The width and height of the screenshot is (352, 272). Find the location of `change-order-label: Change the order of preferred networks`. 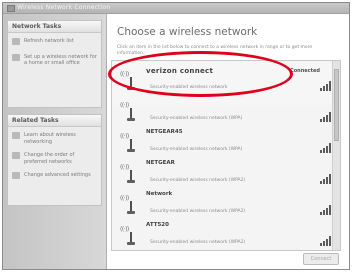

change-order-label: Change the order of preferred networks is located at coordinates (49, 158).